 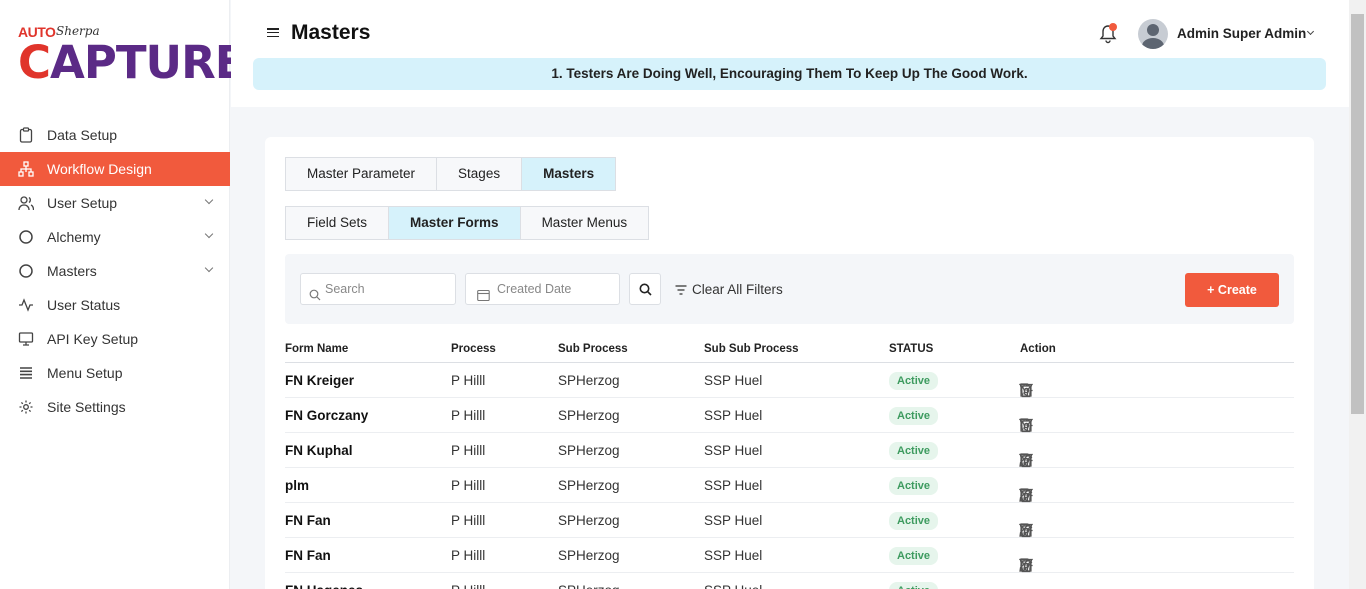 What do you see at coordinates (362, 174) in the screenshot?
I see `tab-master-parameter: Master Parameter` at bounding box center [362, 174].